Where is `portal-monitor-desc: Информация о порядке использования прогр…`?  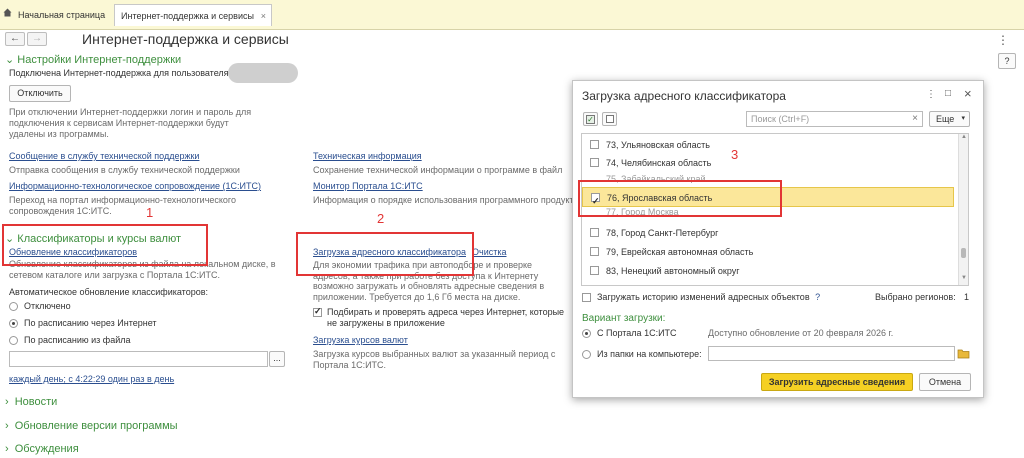 portal-monitor-desc: Информация о порядке использования прогр… is located at coordinates (457, 200).